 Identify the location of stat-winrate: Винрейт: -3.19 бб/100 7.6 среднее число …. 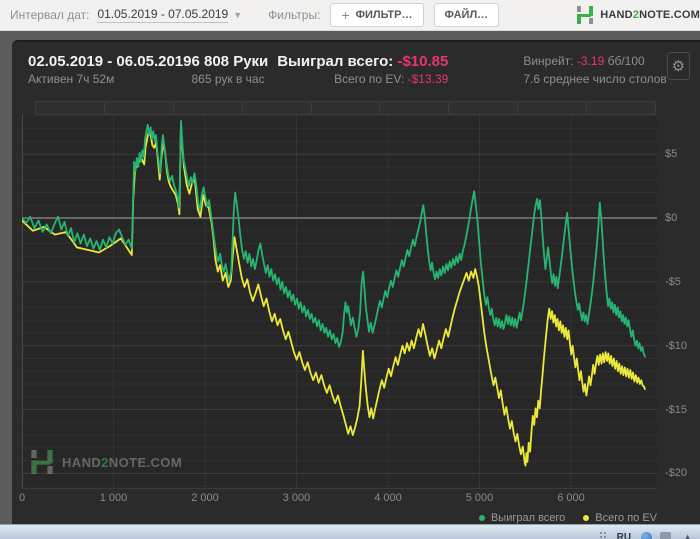
(594, 70).